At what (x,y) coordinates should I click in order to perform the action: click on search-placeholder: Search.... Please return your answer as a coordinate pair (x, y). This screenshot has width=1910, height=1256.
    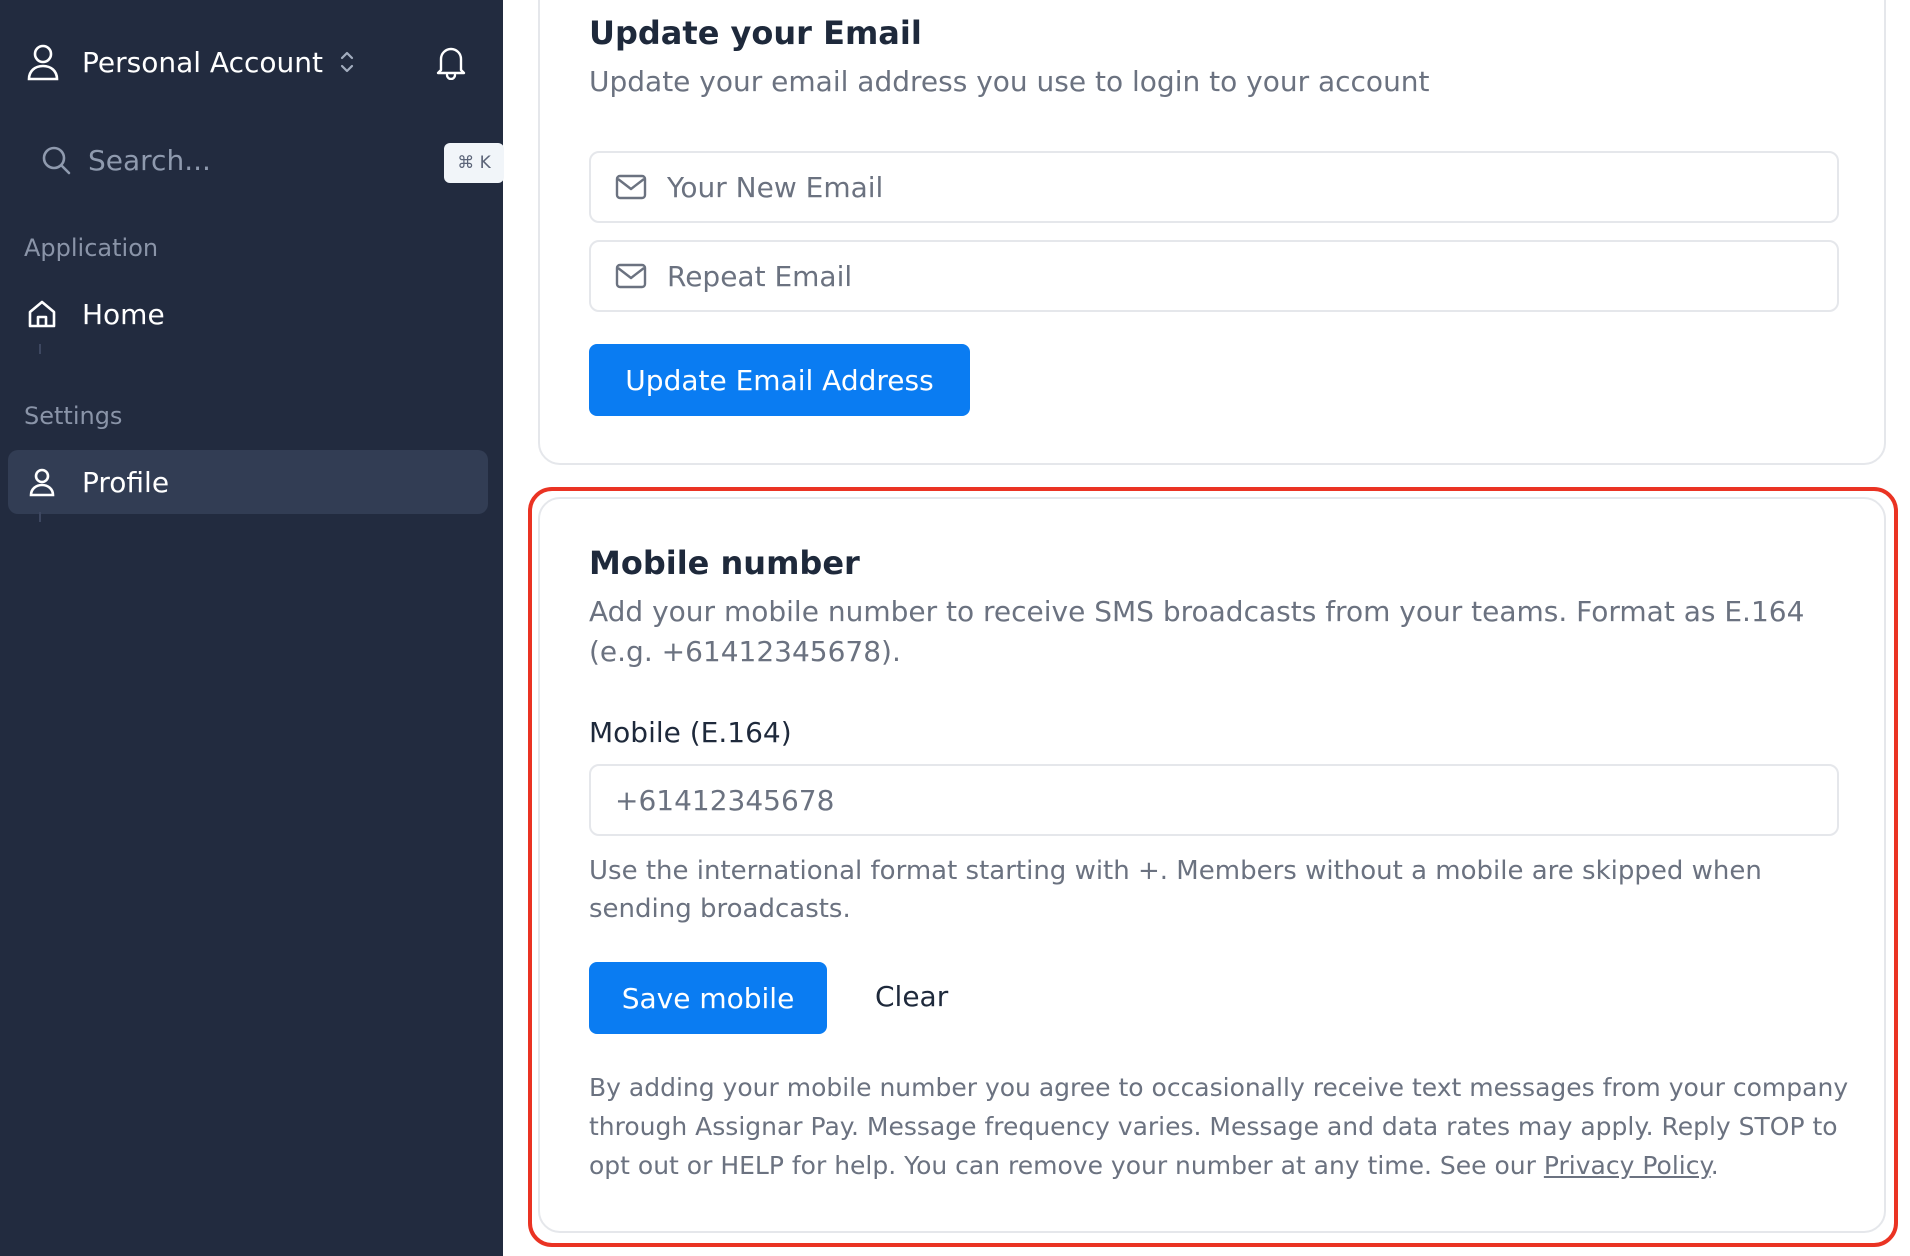
    Looking at the image, I should click on (149, 160).